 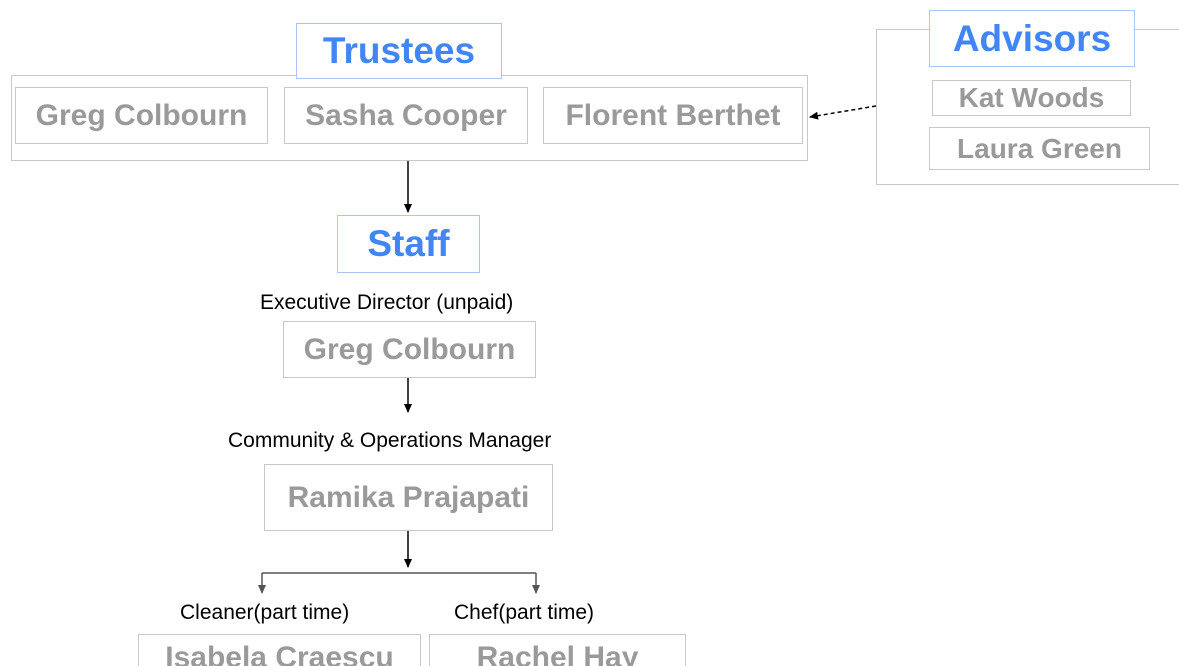 What do you see at coordinates (843, 112) in the screenshot?
I see `advisors-to-trustees-arrow` at bounding box center [843, 112].